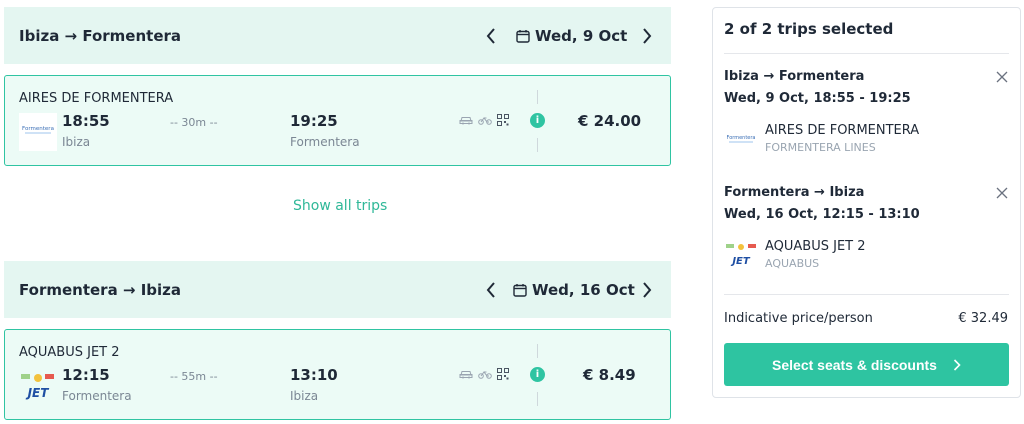 The height and width of the screenshot is (424, 1024). What do you see at coordinates (337, 289) in the screenshot?
I see `inbound-header: Formentera → Ibiza Wed, 16 Oct` at bounding box center [337, 289].